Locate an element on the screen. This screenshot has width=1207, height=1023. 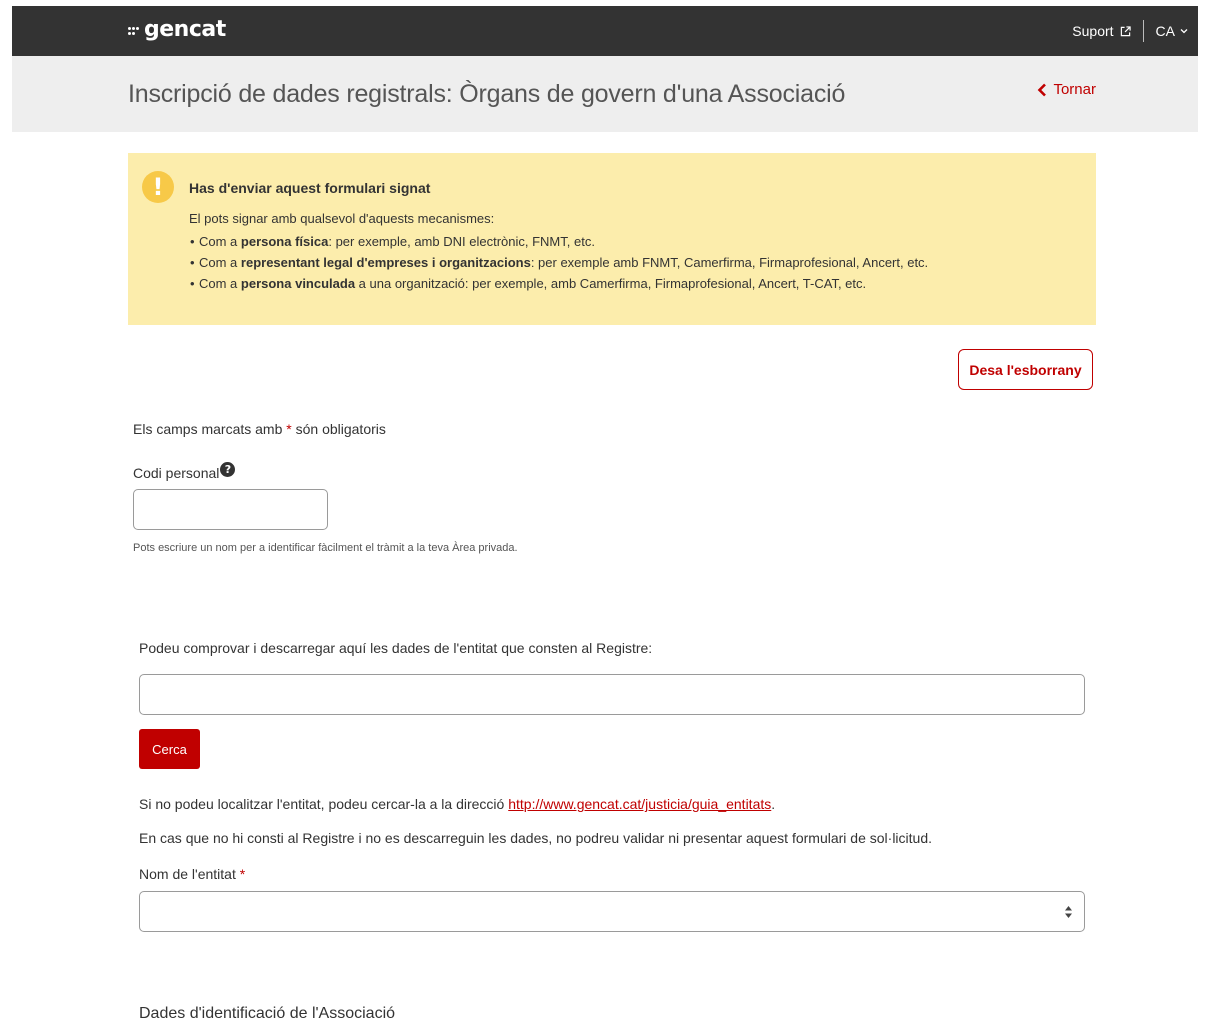
support-link: Suport is located at coordinates (1101, 31).